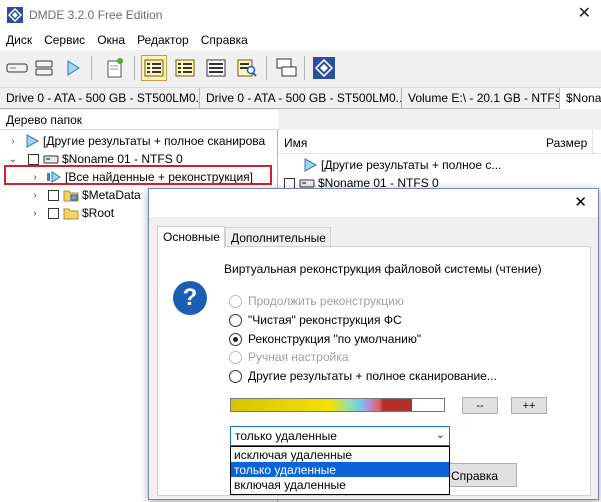  I want to click on file-list-header: Имя Размер, so click(439, 142).